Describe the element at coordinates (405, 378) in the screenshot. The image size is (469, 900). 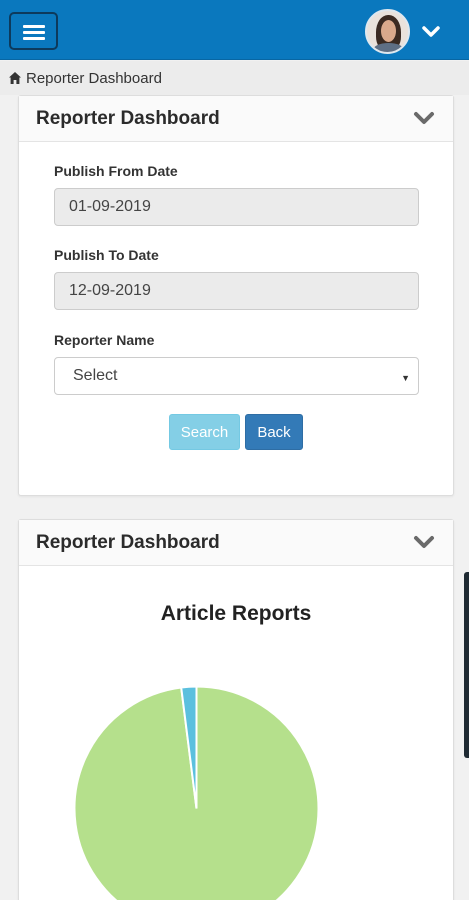
I see `caret-down-icon: ▼` at that location.